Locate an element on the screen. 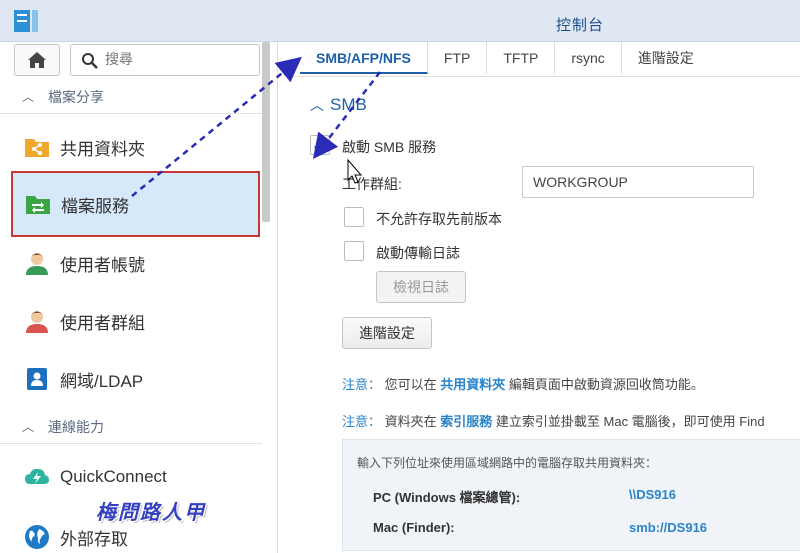 The width and height of the screenshot is (800, 553). pc-address-value: \\DS916 is located at coordinates (652, 494).